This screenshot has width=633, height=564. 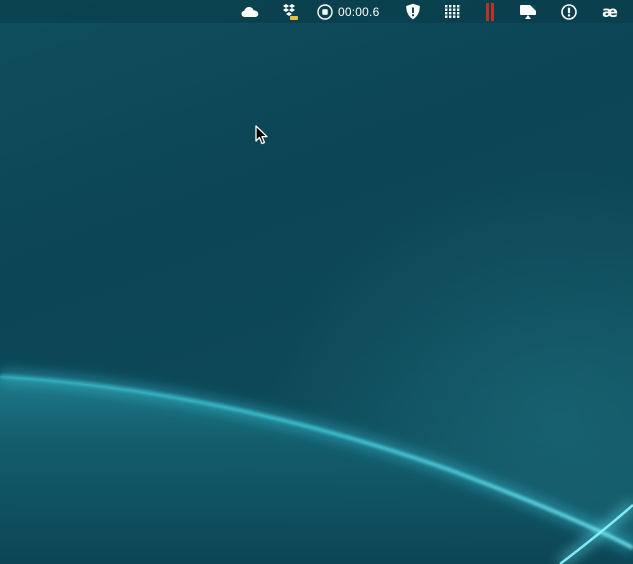 I want to click on pause-status-item, so click(x=490, y=11).